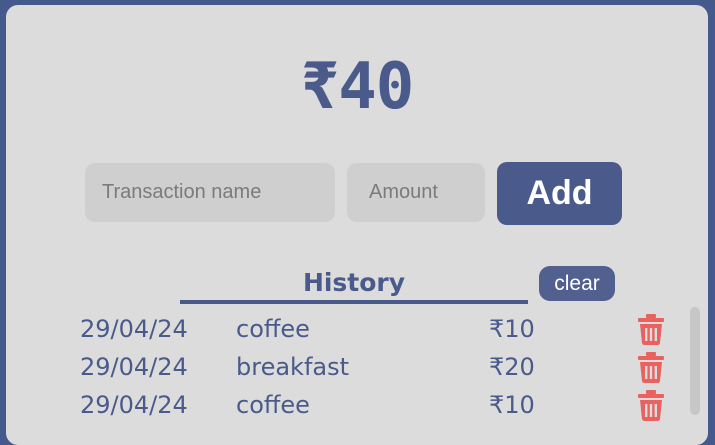  What do you see at coordinates (293, 367) in the screenshot?
I see `transaction-name: breakfast` at bounding box center [293, 367].